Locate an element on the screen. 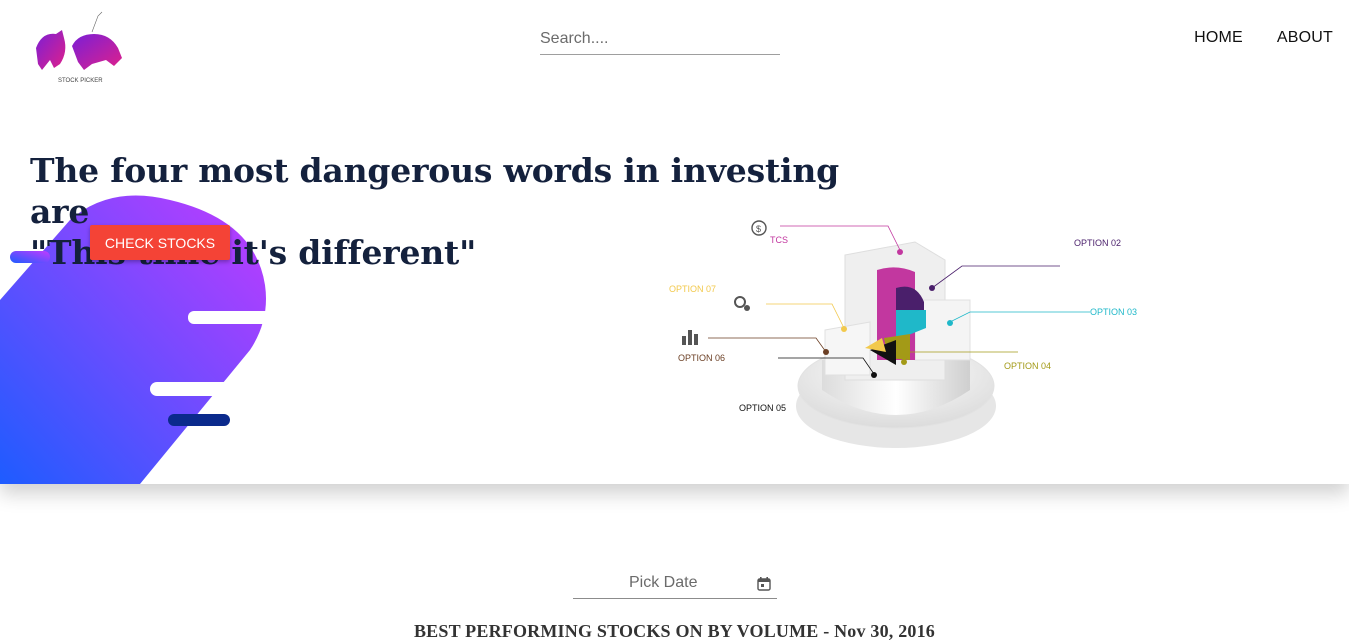 This screenshot has height=642, width=1349. search-bar is located at coordinates (660, 41).